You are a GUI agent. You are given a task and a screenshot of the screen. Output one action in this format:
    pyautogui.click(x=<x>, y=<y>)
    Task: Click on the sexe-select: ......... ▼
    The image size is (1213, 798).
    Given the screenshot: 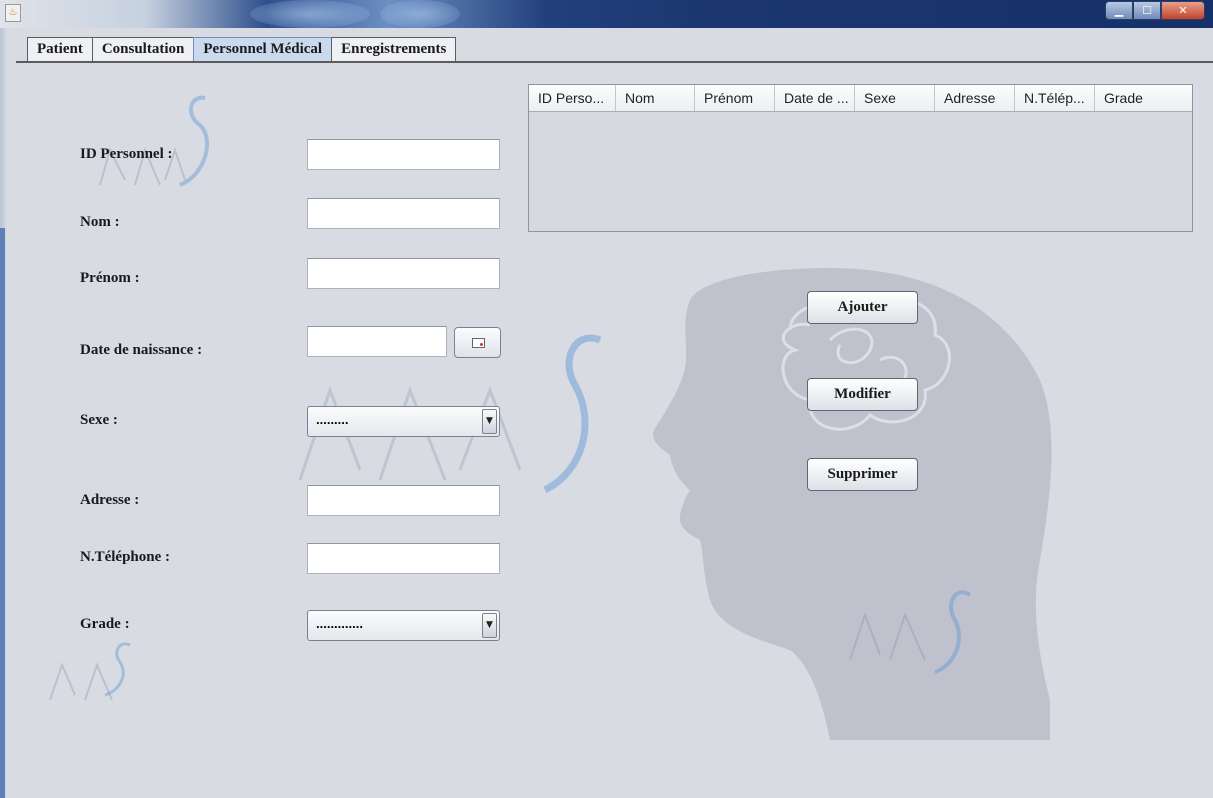 What is the action you would take?
    pyautogui.click(x=403, y=421)
    